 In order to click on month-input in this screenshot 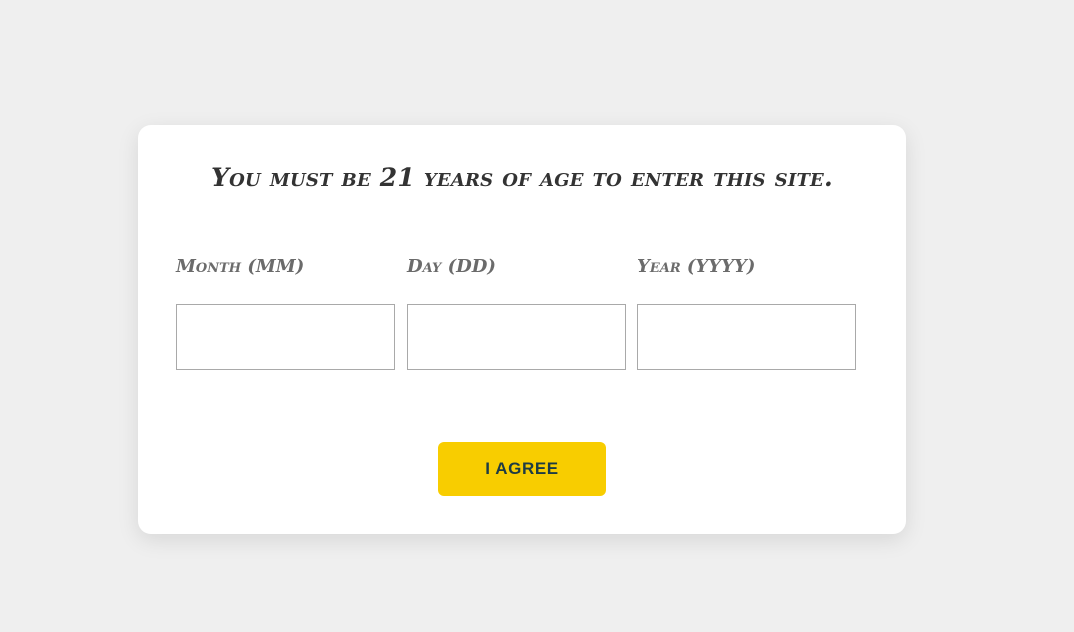, I will do `click(285, 337)`.